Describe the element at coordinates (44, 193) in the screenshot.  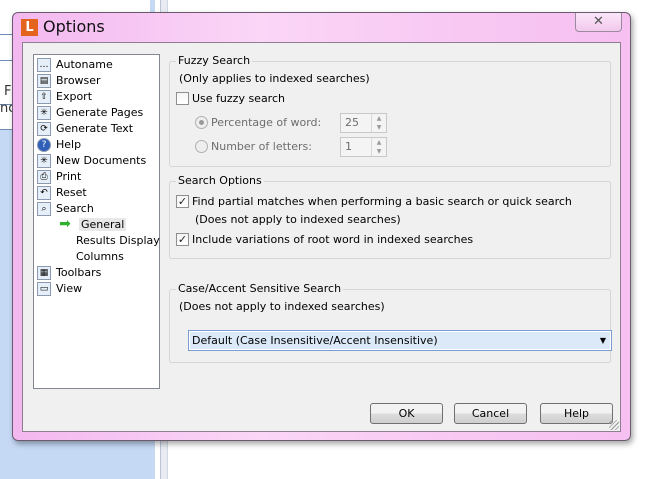
I see `reset-icon: ↶` at that location.